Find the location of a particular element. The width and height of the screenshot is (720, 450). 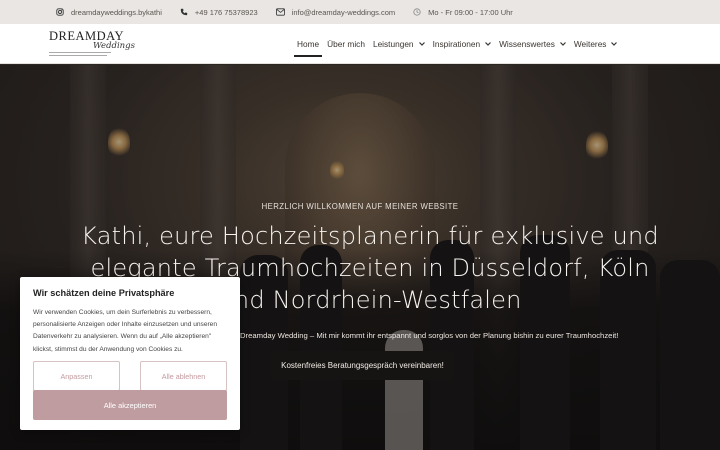

nav-leistungen: Leistungen is located at coordinates (399, 44).